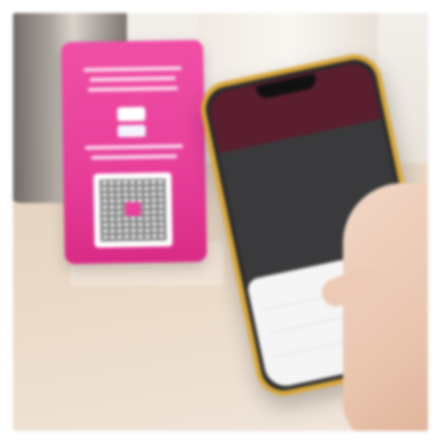 The width and height of the screenshot is (441, 445). I want to click on card-logo-secondary, so click(131, 131).